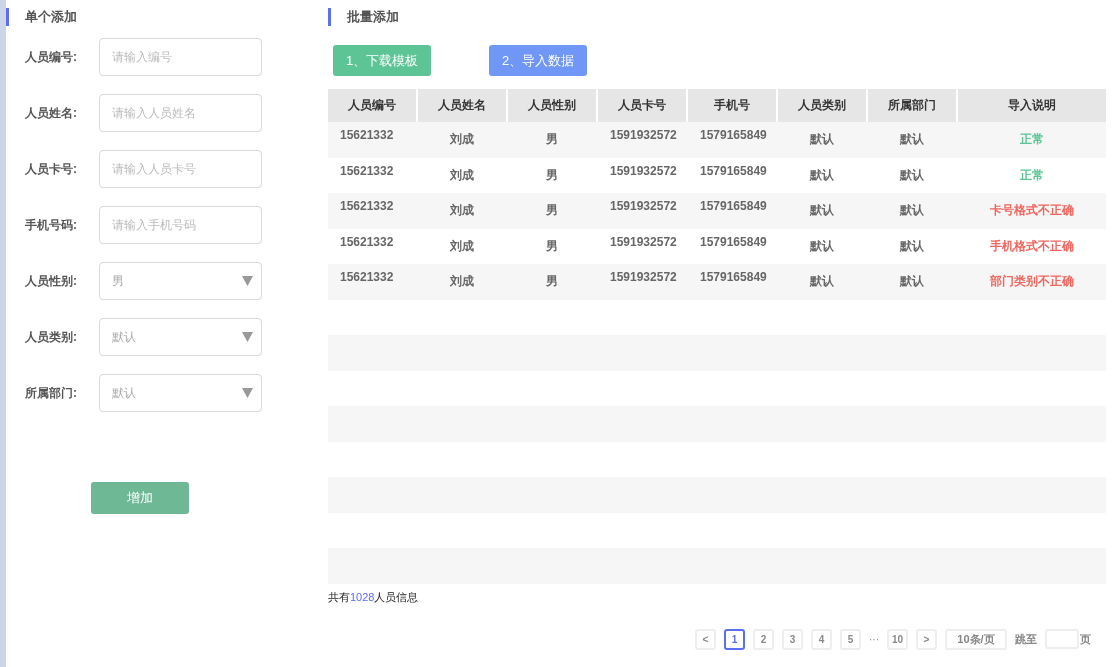 The width and height of the screenshot is (1117, 667). I want to click on action-button: 2、导入数据, so click(538, 60).